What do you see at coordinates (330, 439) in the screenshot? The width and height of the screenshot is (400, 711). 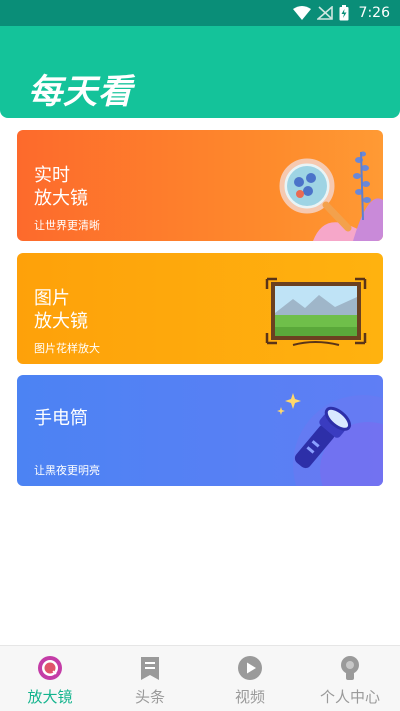 I see `flashlight-illustration-icon` at bounding box center [330, 439].